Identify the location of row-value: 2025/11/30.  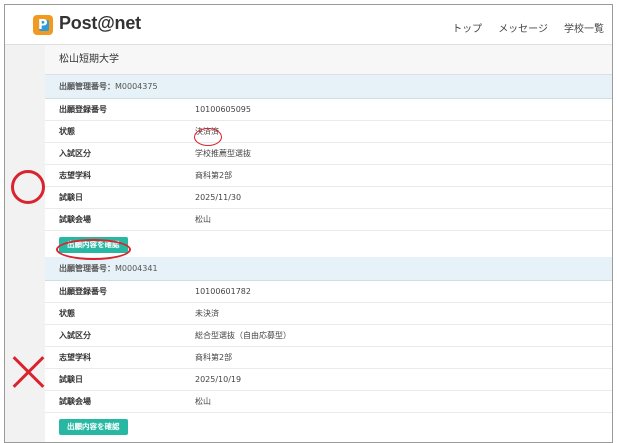
(218, 197).